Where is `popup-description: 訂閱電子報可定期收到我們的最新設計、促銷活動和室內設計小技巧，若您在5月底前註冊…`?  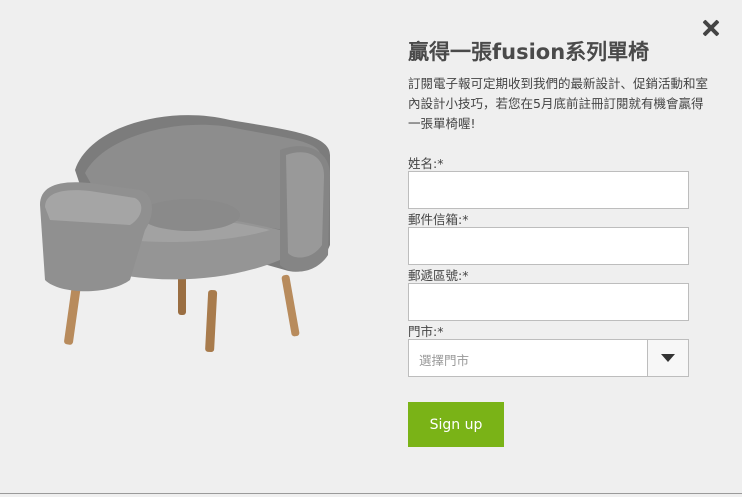
popup-description: 訂閱電子報可定期收到我們的最新設計、促銷活動和室內設計小技巧，若您在5月底前註冊… is located at coordinates (558, 103).